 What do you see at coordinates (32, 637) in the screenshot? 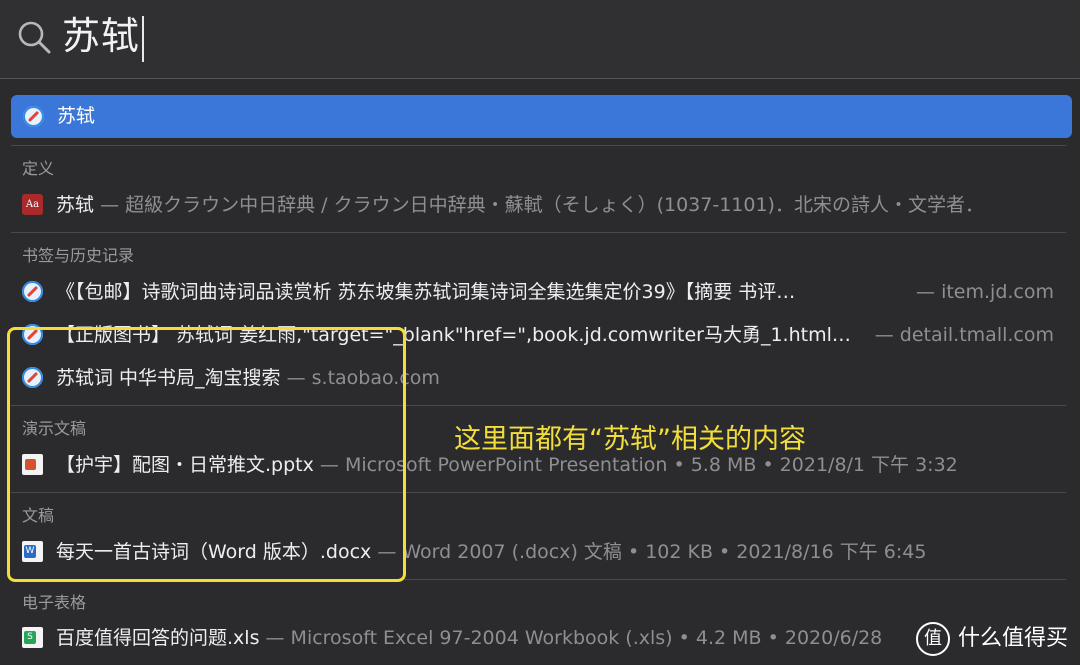
I see `excel-file-icon` at bounding box center [32, 637].